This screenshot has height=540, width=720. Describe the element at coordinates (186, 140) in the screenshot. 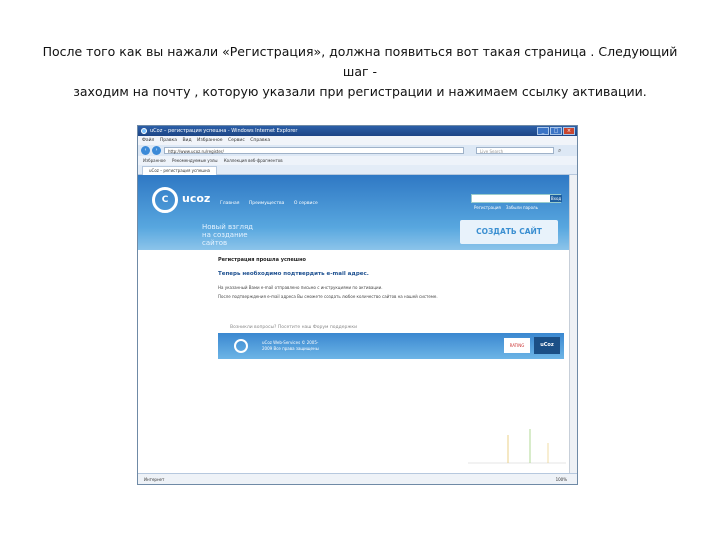

I see `menu-view: Вид` at that location.